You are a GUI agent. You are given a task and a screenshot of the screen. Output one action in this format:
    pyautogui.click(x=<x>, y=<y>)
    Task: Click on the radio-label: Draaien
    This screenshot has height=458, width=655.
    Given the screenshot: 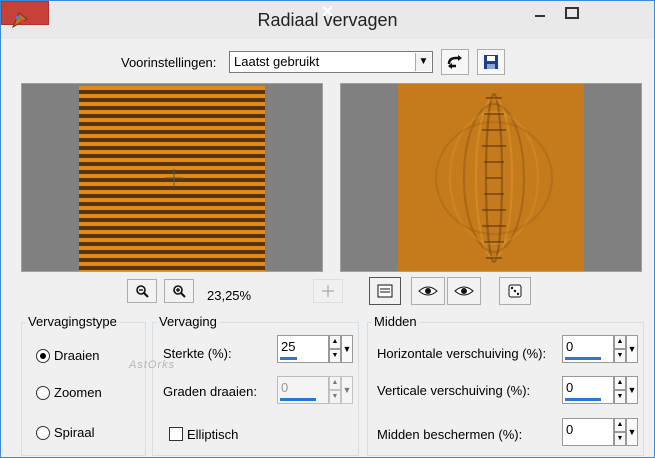 What is the action you would take?
    pyautogui.click(x=77, y=355)
    